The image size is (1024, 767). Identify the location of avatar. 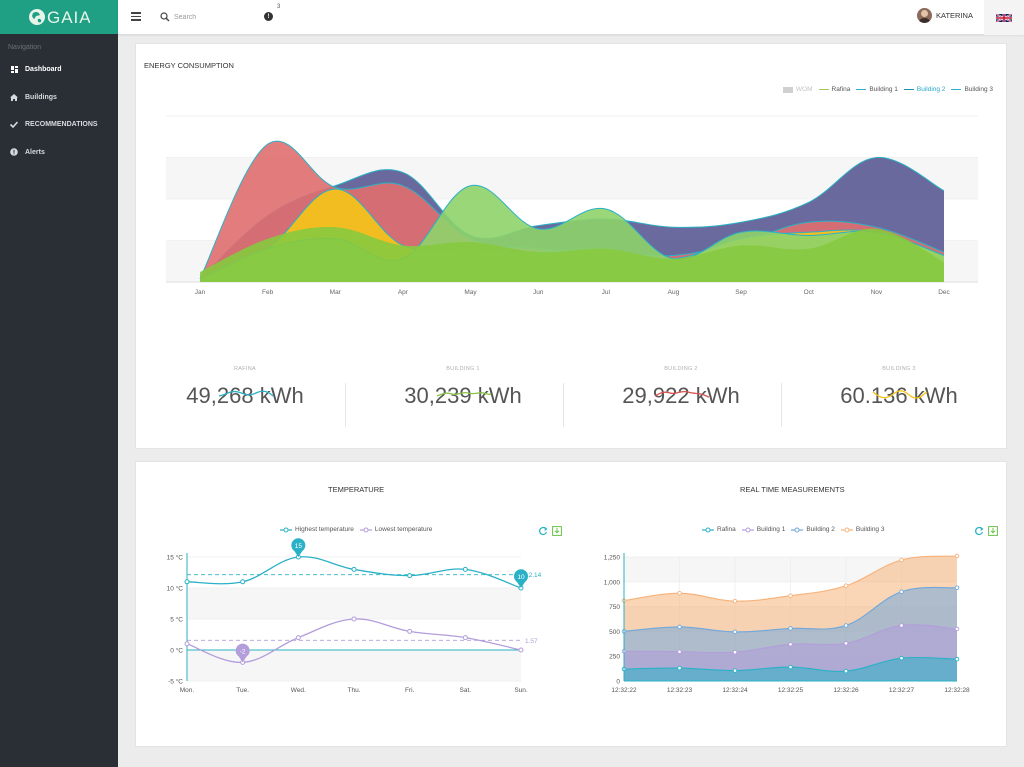
(924, 15).